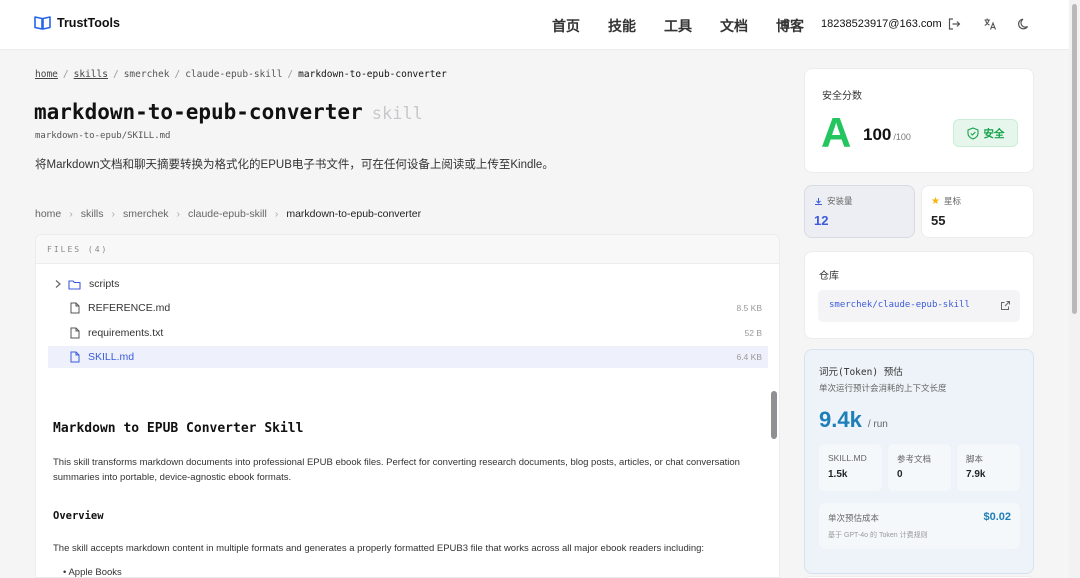  Describe the element at coordinates (407, 249) in the screenshot. I see `files-header: FILES (4)` at that location.